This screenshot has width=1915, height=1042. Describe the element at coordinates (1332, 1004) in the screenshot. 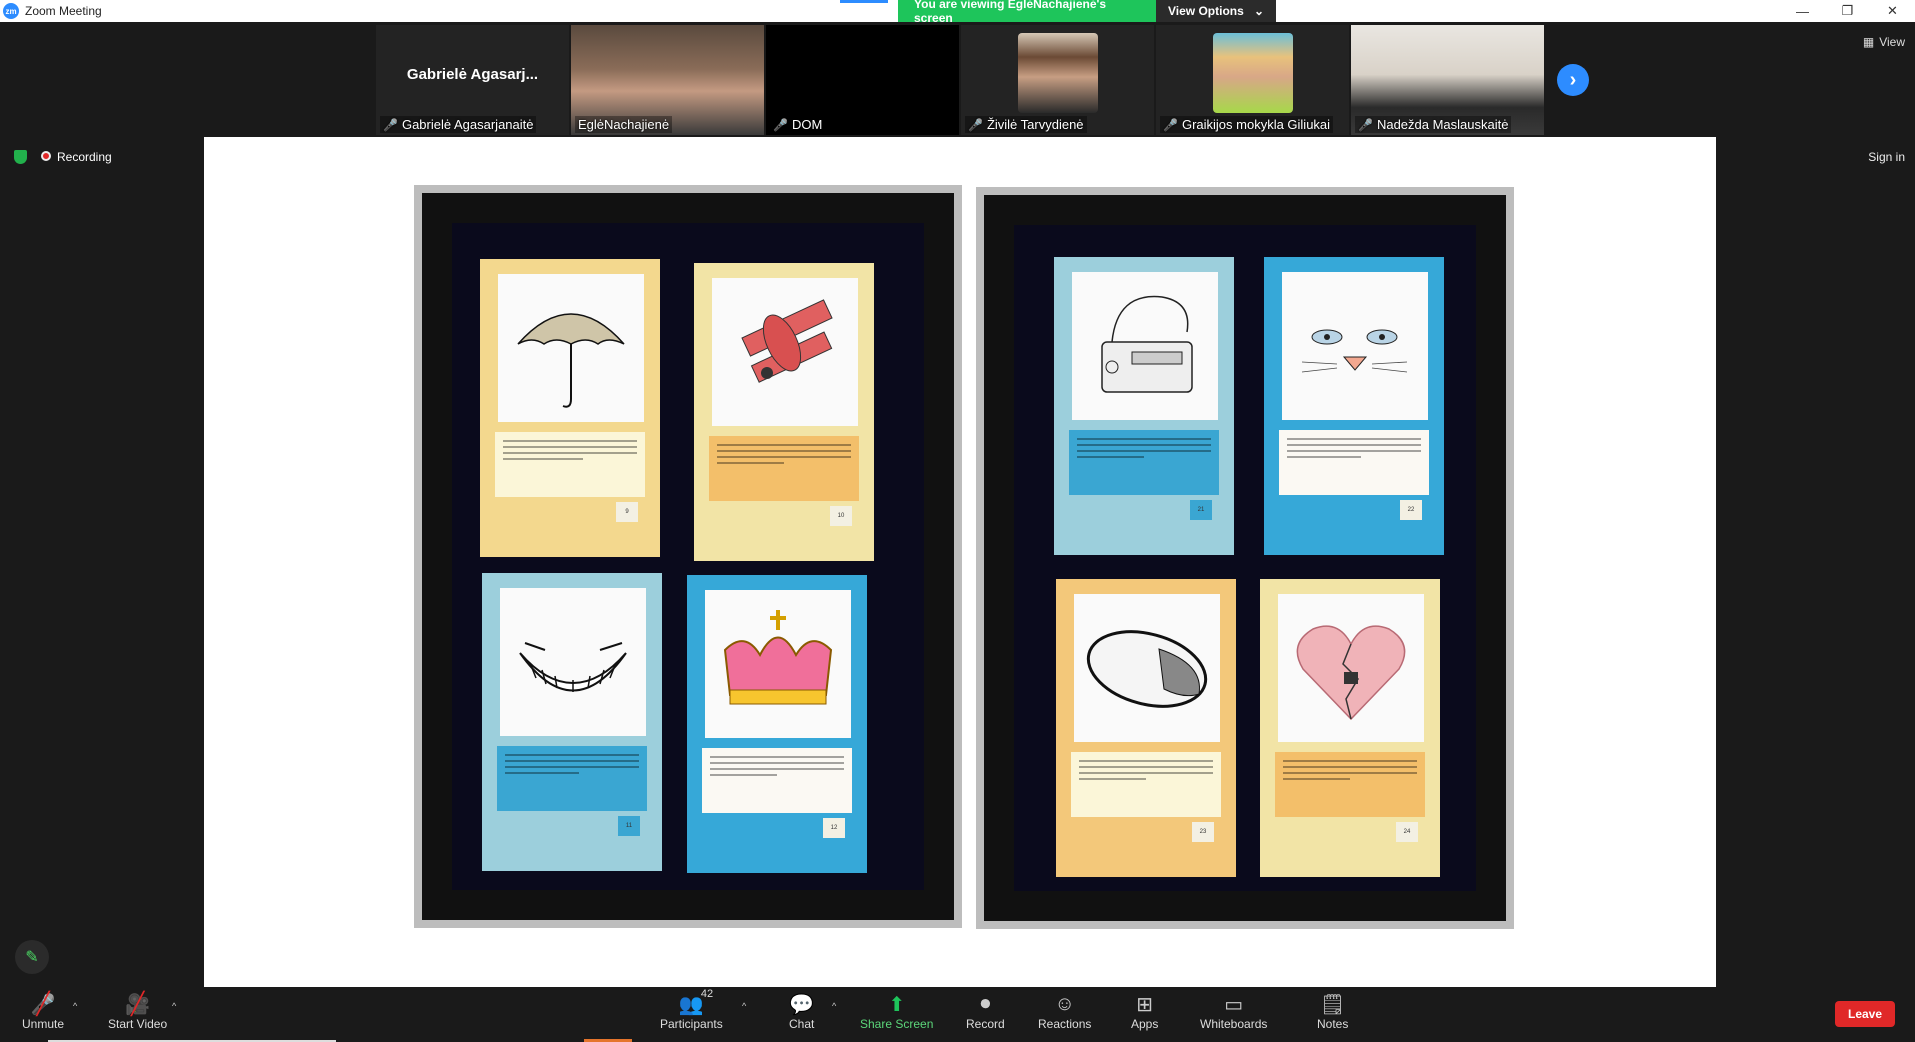

I see `notes-icon: 🗒` at that location.